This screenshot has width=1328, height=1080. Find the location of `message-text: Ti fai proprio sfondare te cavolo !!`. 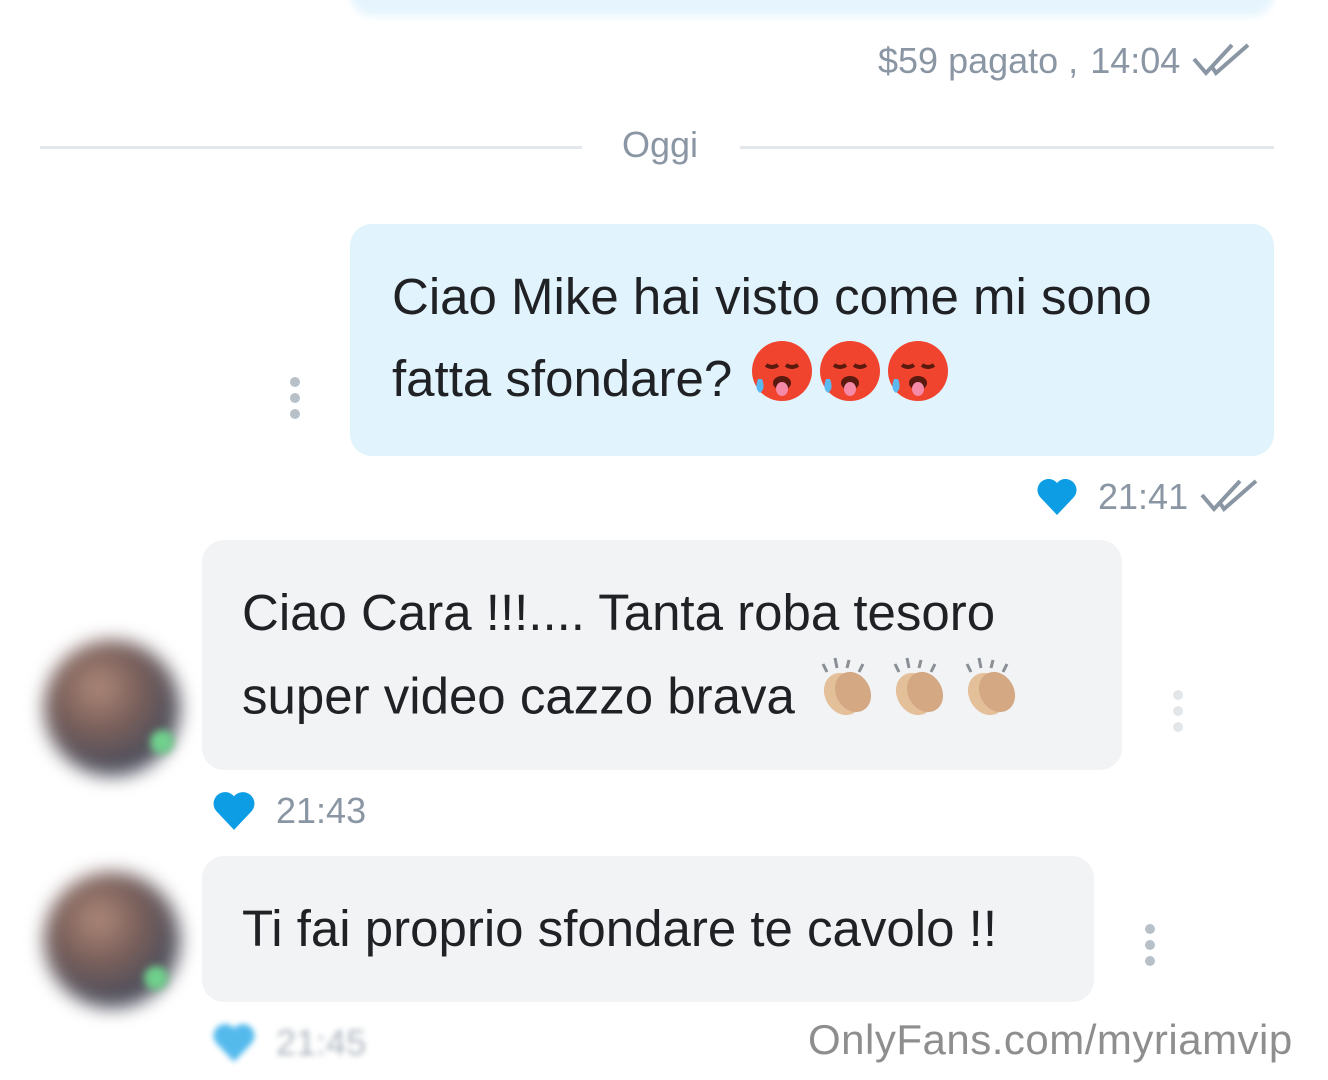

message-text: Ti fai proprio sfondare te cavolo !! is located at coordinates (619, 928).